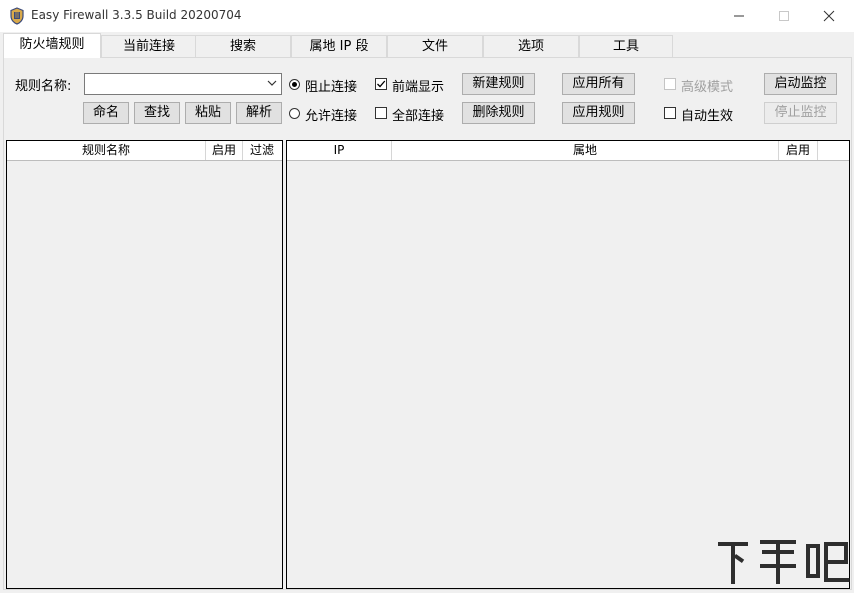  I want to click on rules-list-header: 规则名称 启用 过滤, so click(144, 151).